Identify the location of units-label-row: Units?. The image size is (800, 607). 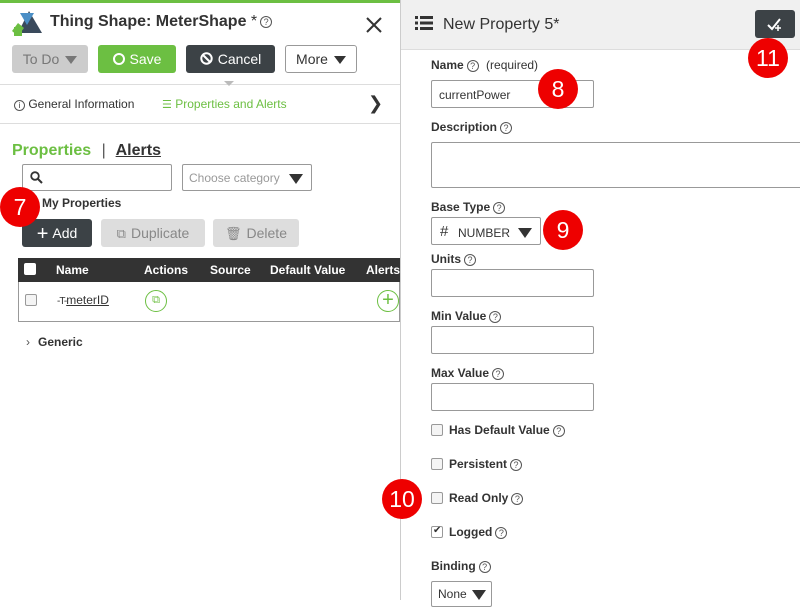
(453, 259).